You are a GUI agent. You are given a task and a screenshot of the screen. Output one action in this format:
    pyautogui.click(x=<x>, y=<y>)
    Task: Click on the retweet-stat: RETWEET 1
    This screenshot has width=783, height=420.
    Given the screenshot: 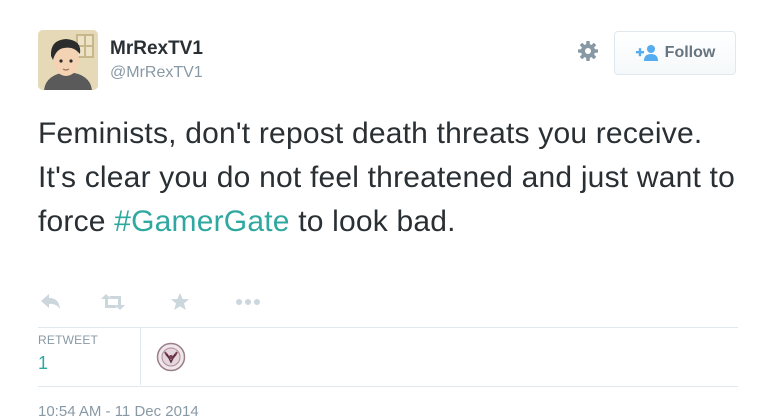 What is the action you would take?
    pyautogui.click(x=68, y=353)
    